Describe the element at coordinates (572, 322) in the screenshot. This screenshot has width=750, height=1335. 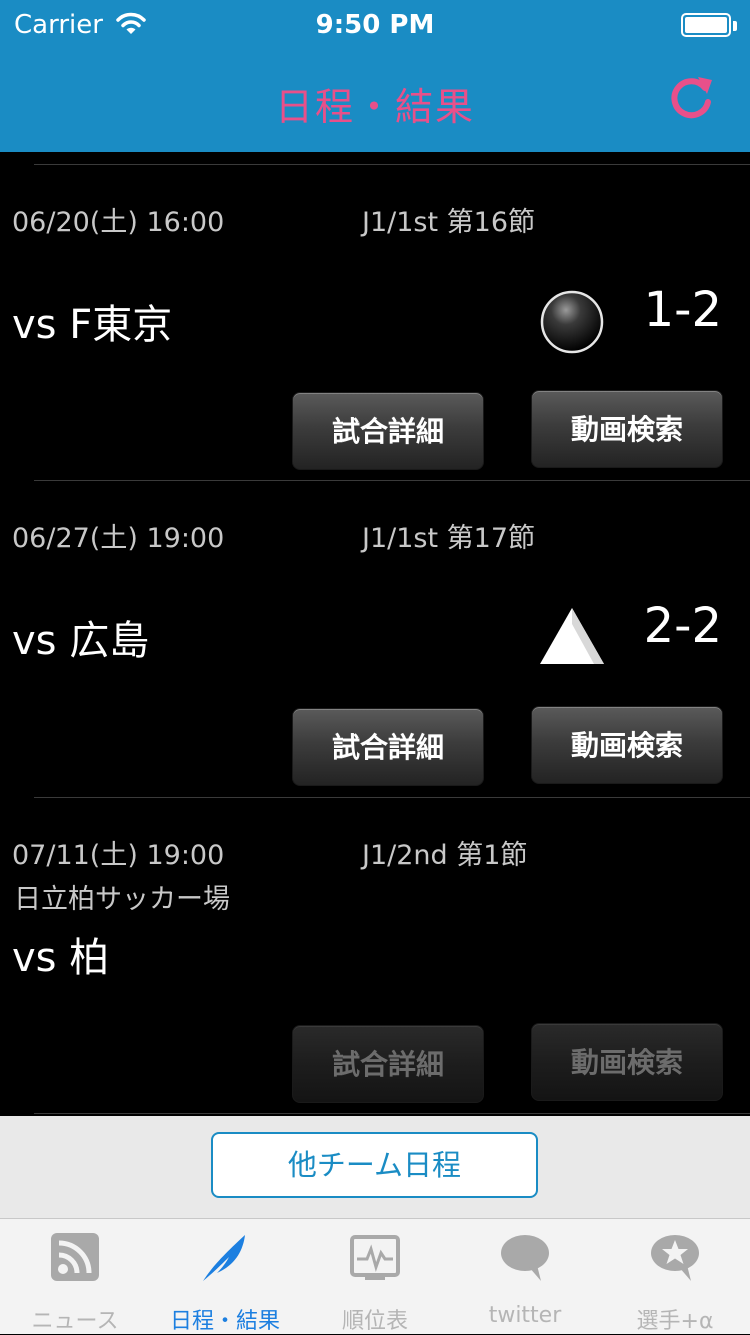
I see `black-circle-loss-icon` at that location.